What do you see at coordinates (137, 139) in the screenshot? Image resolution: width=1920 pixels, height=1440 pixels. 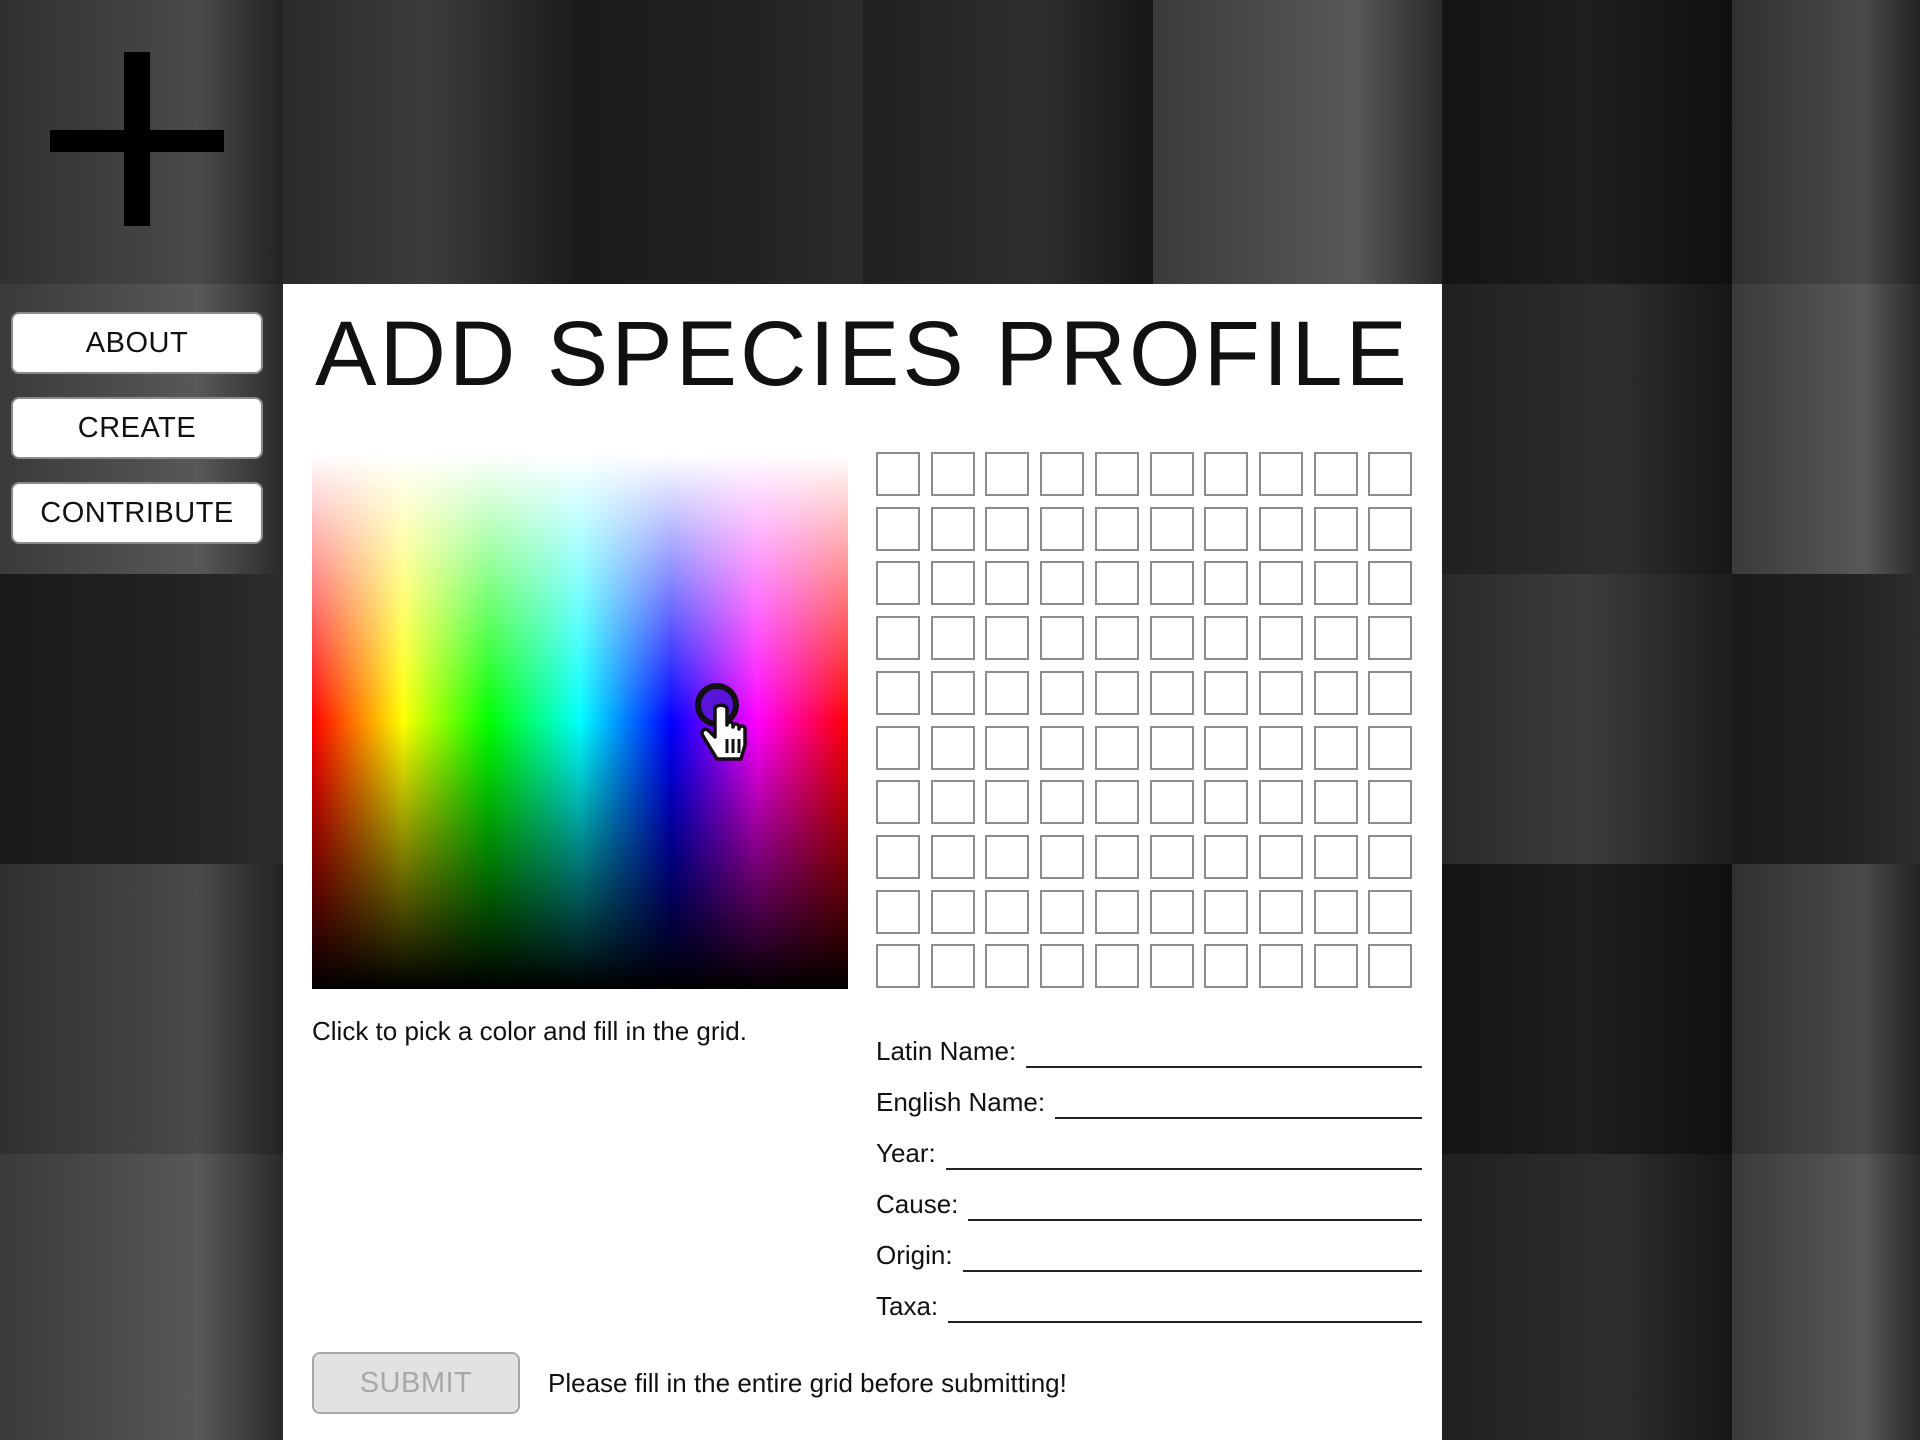 I see `plus-logo-icon` at bounding box center [137, 139].